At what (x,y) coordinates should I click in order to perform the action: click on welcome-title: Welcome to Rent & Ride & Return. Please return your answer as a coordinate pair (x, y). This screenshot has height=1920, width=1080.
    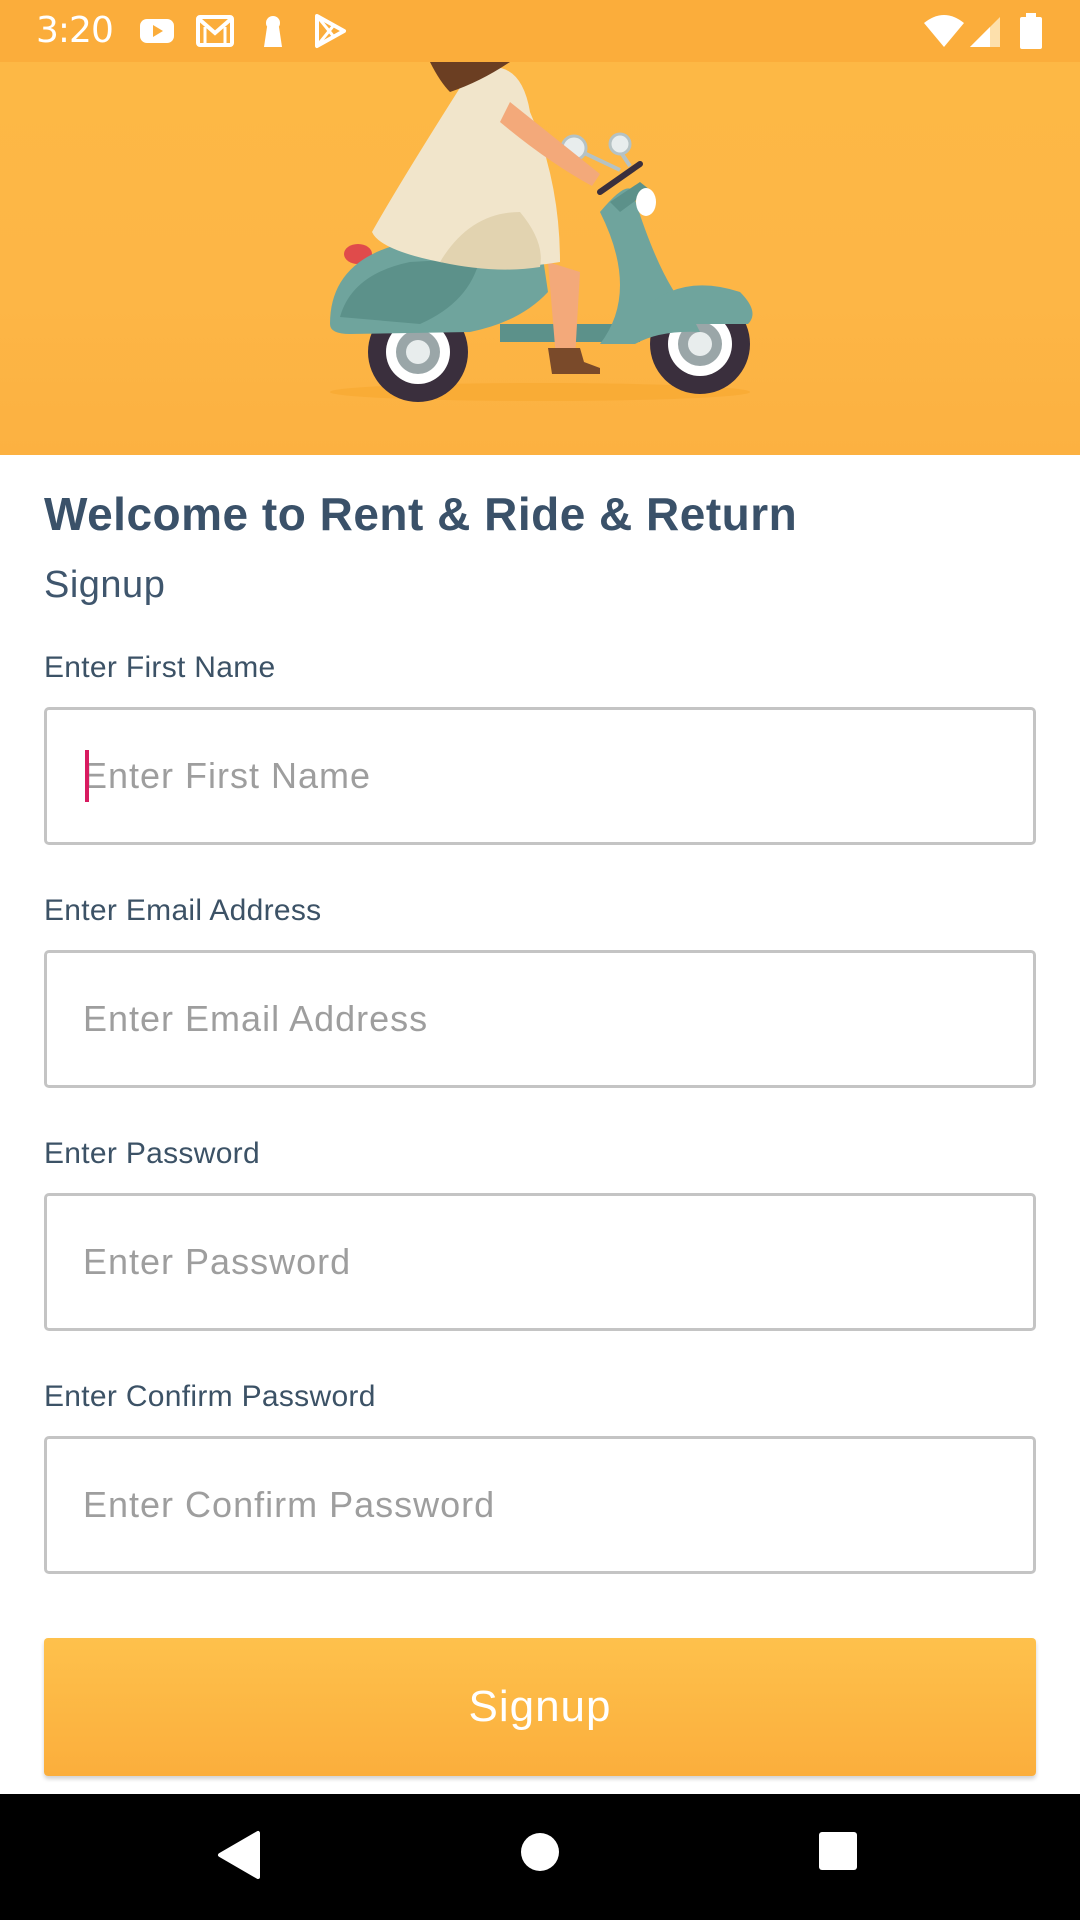
    Looking at the image, I should click on (421, 514).